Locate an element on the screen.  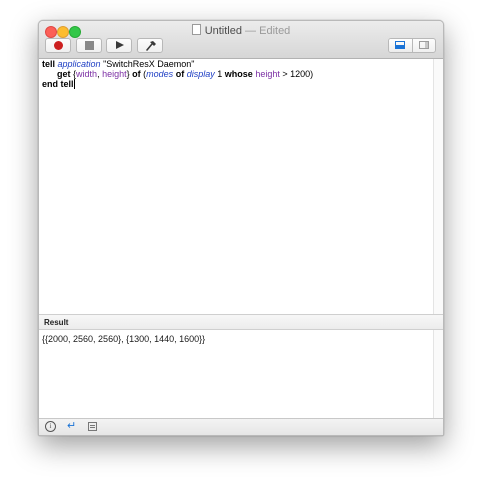
stop-icon is located at coordinates (89, 45).